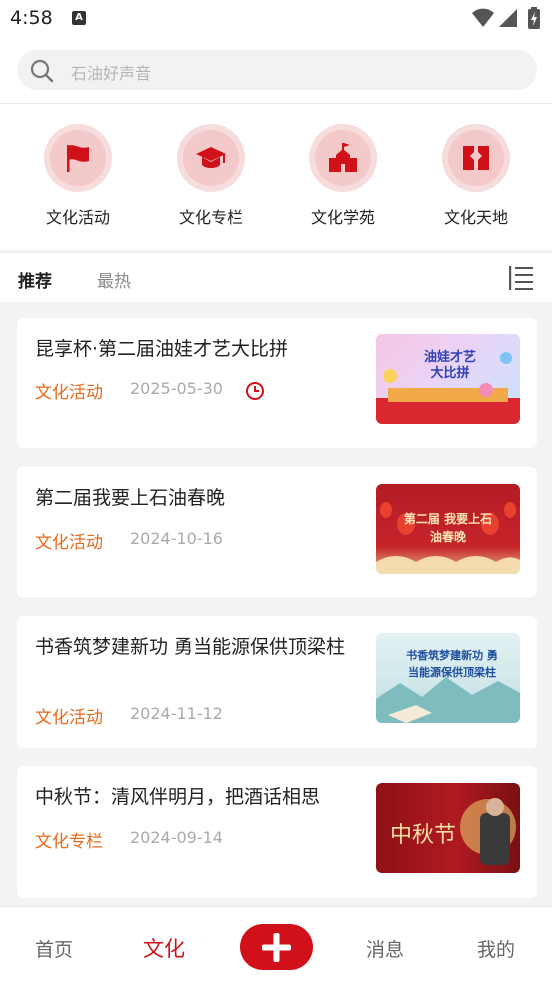 The width and height of the screenshot is (552, 983). What do you see at coordinates (111, 73) in the screenshot?
I see `search-placeholder: 石油好声音` at bounding box center [111, 73].